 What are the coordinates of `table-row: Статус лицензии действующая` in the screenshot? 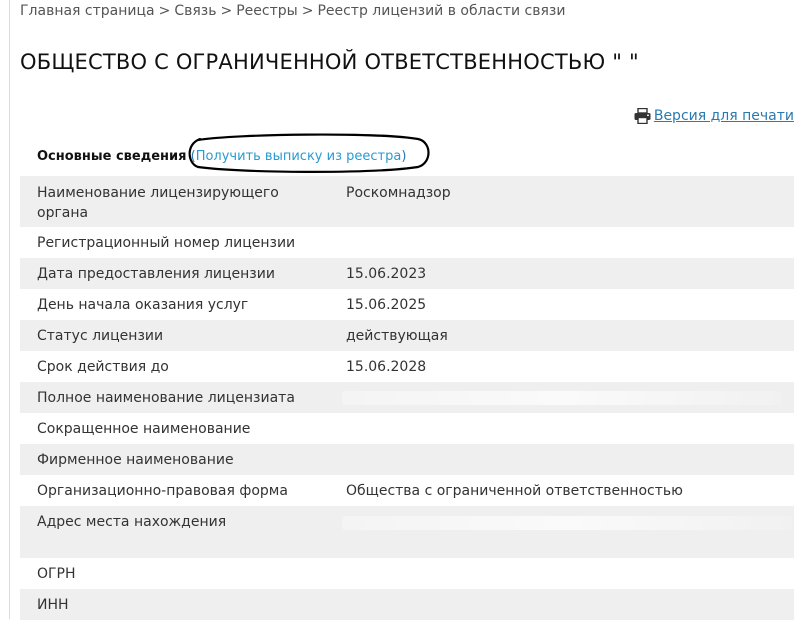 It's located at (407, 335).